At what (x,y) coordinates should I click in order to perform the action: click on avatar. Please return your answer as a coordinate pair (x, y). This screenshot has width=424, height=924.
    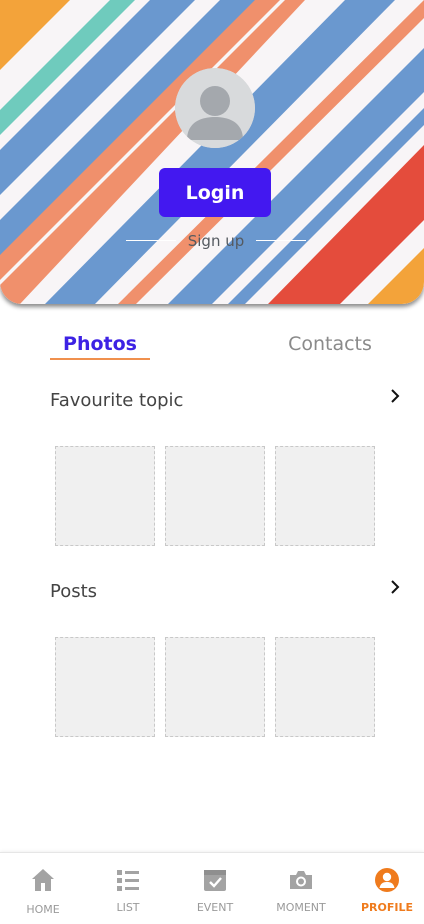
    Looking at the image, I should click on (215, 108).